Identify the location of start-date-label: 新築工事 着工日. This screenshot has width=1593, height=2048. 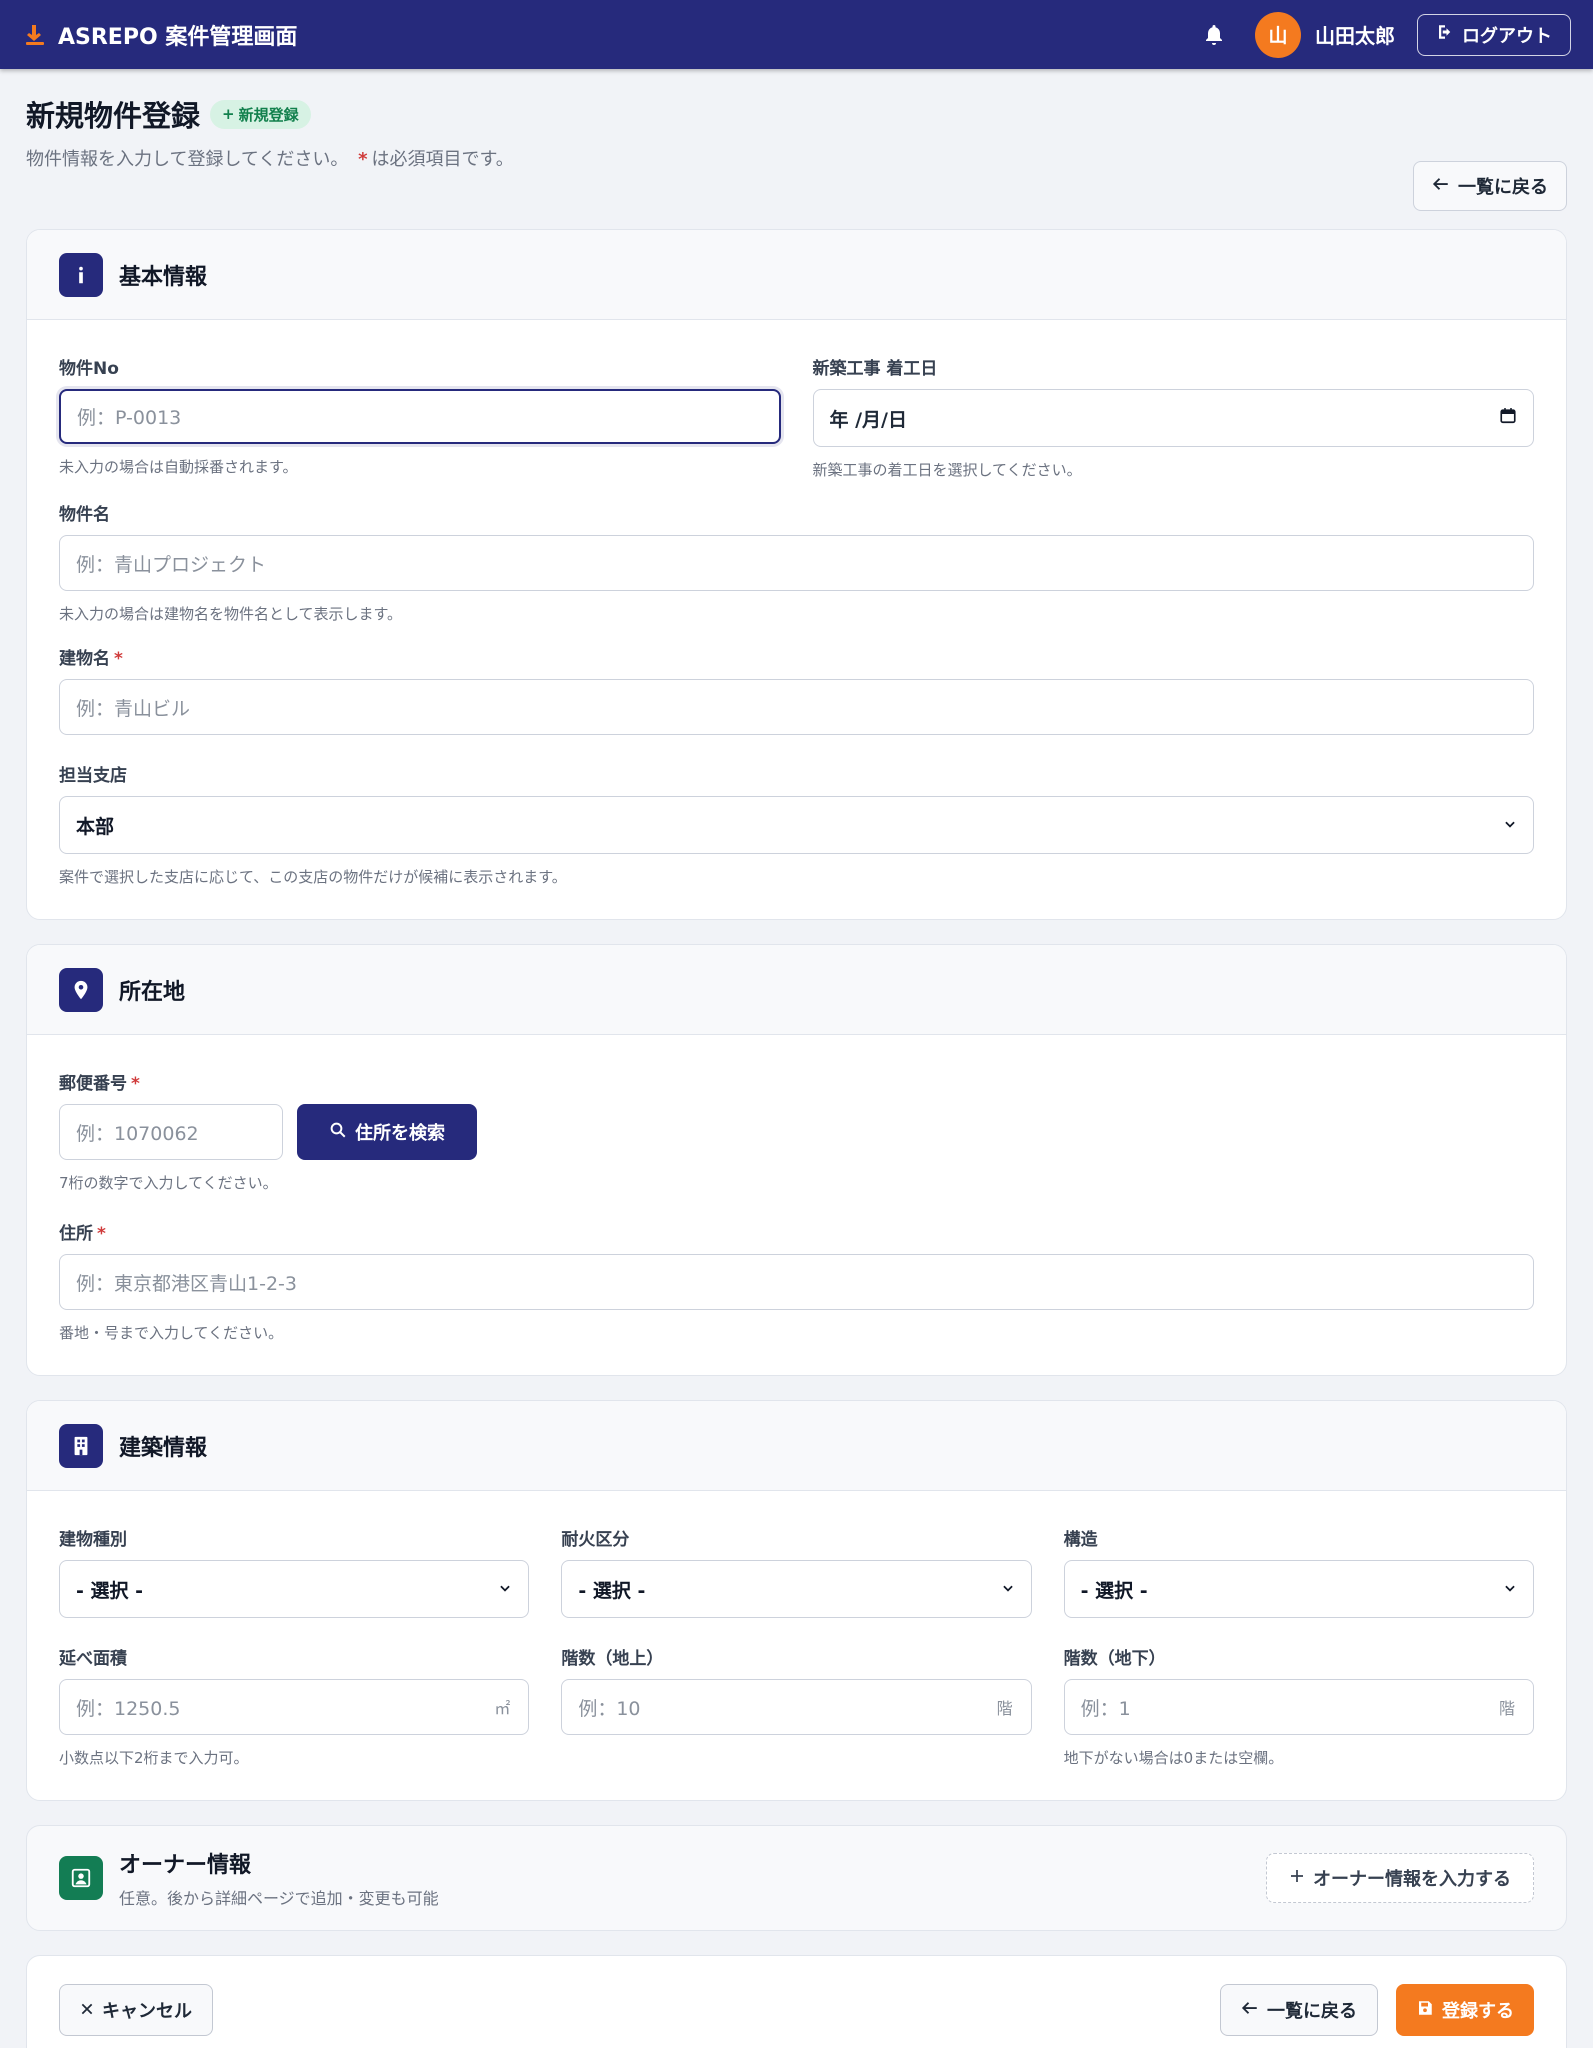
(875, 369).